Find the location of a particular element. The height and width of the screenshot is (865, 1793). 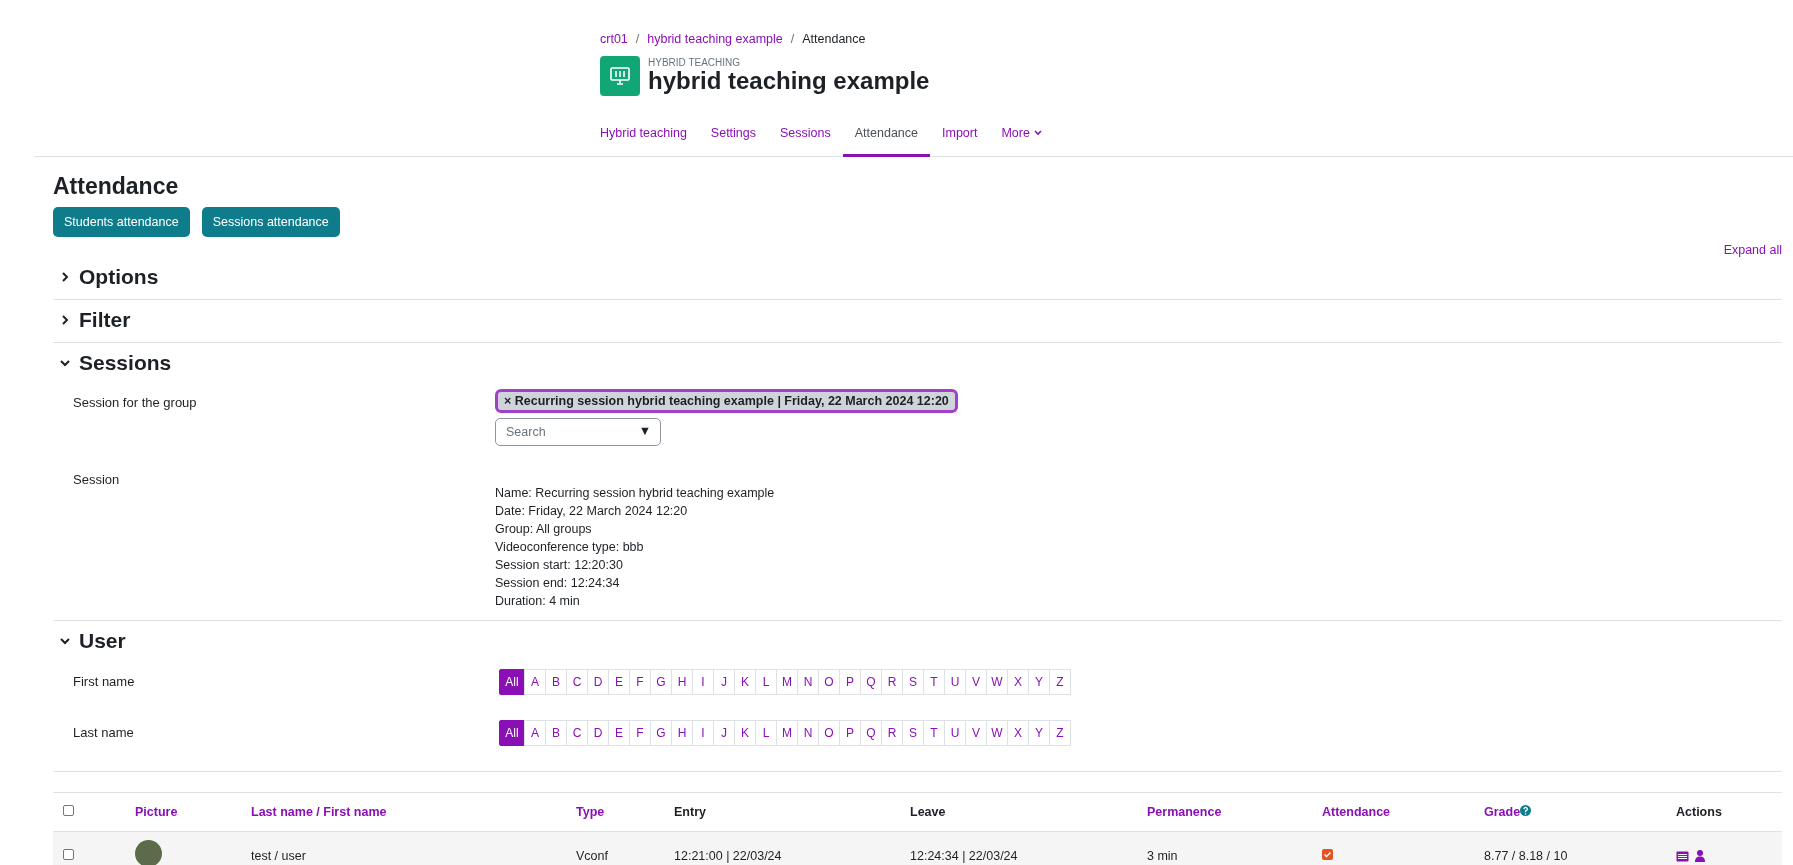

column-header: Leave is located at coordinates (928, 811).